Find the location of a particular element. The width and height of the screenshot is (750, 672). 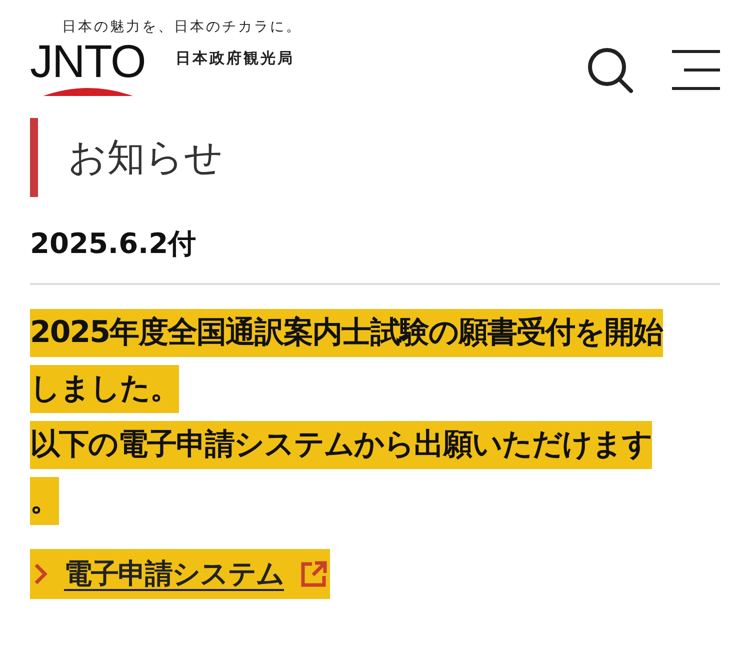

announcement-text: 以下の電子申請システムから出願いただけます is located at coordinates (341, 445).